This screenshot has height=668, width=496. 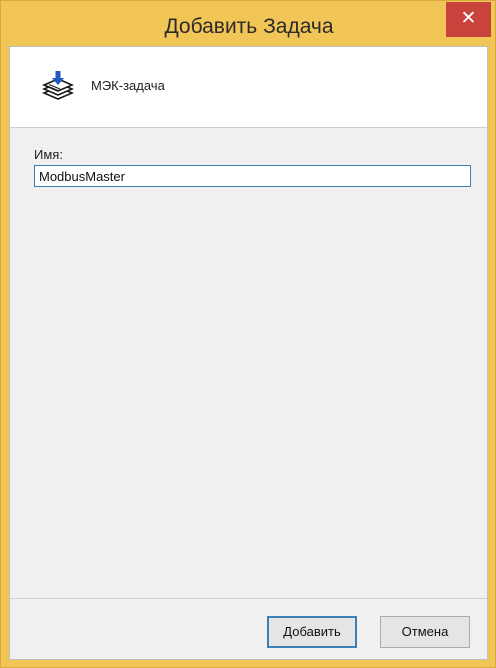 What do you see at coordinates (248, 87) in the screenshot?
I see `task-type-header: МЭК-задача` at bounding box center [248, 87].